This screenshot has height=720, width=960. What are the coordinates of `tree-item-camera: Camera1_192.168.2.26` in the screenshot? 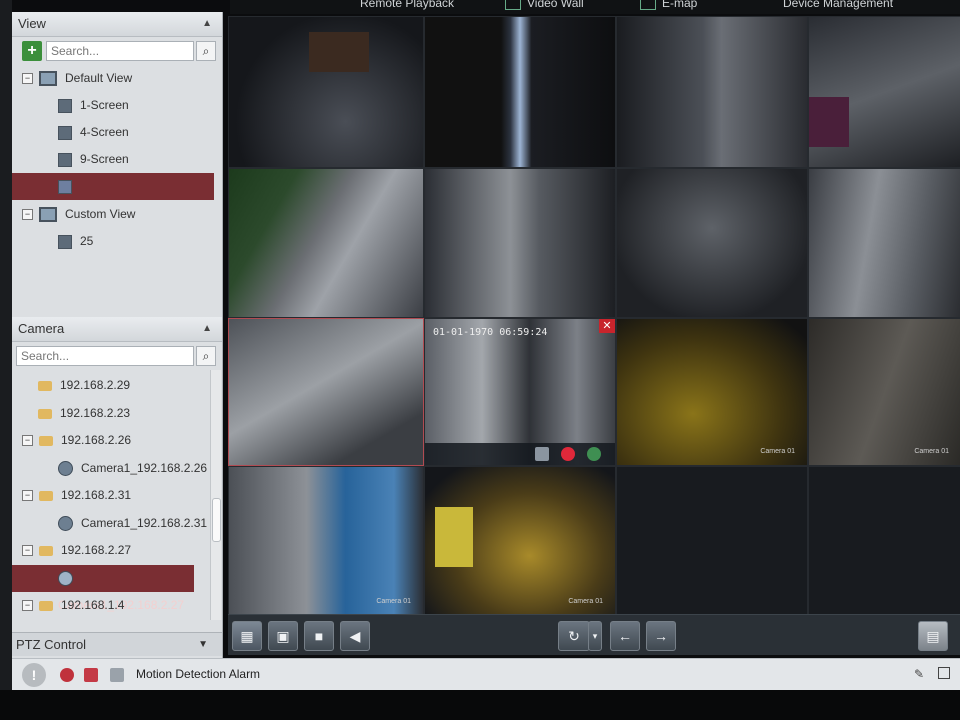 It's located at (113, 468).